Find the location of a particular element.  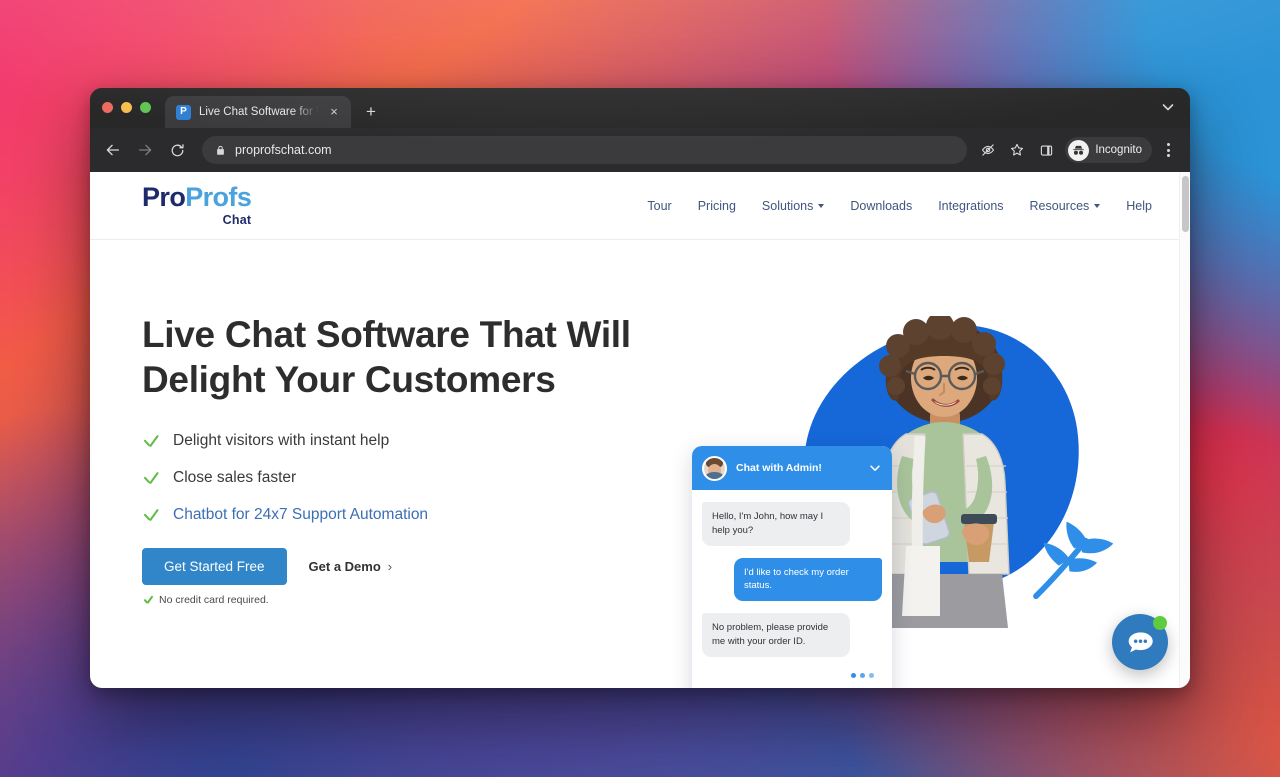

incognito-avatar-icon is located at coordinates (1079, 150).